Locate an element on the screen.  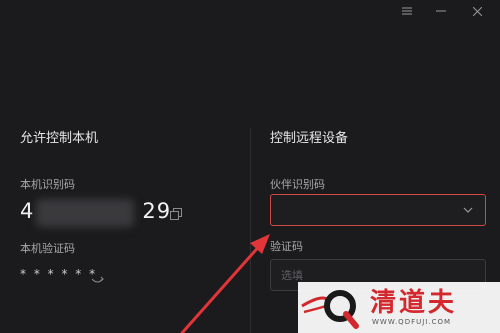
watermark-title: 清道夫 is located at coordinates (414, 303).